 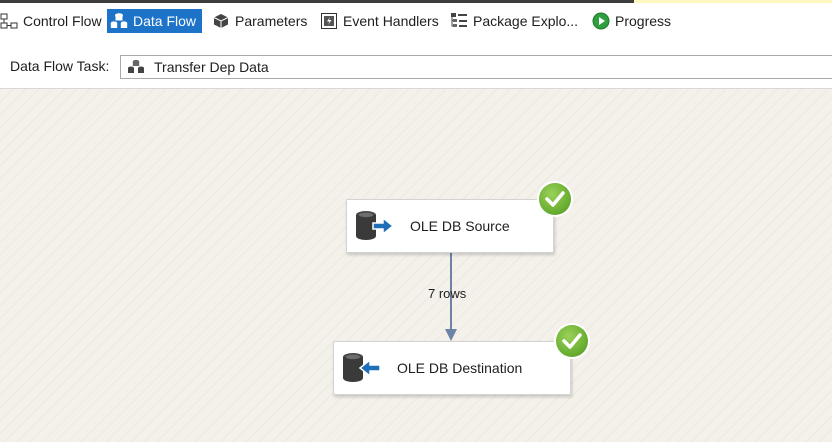 I want to click on data-path-rows-label: 7 rows, so click(x=447, y=293).